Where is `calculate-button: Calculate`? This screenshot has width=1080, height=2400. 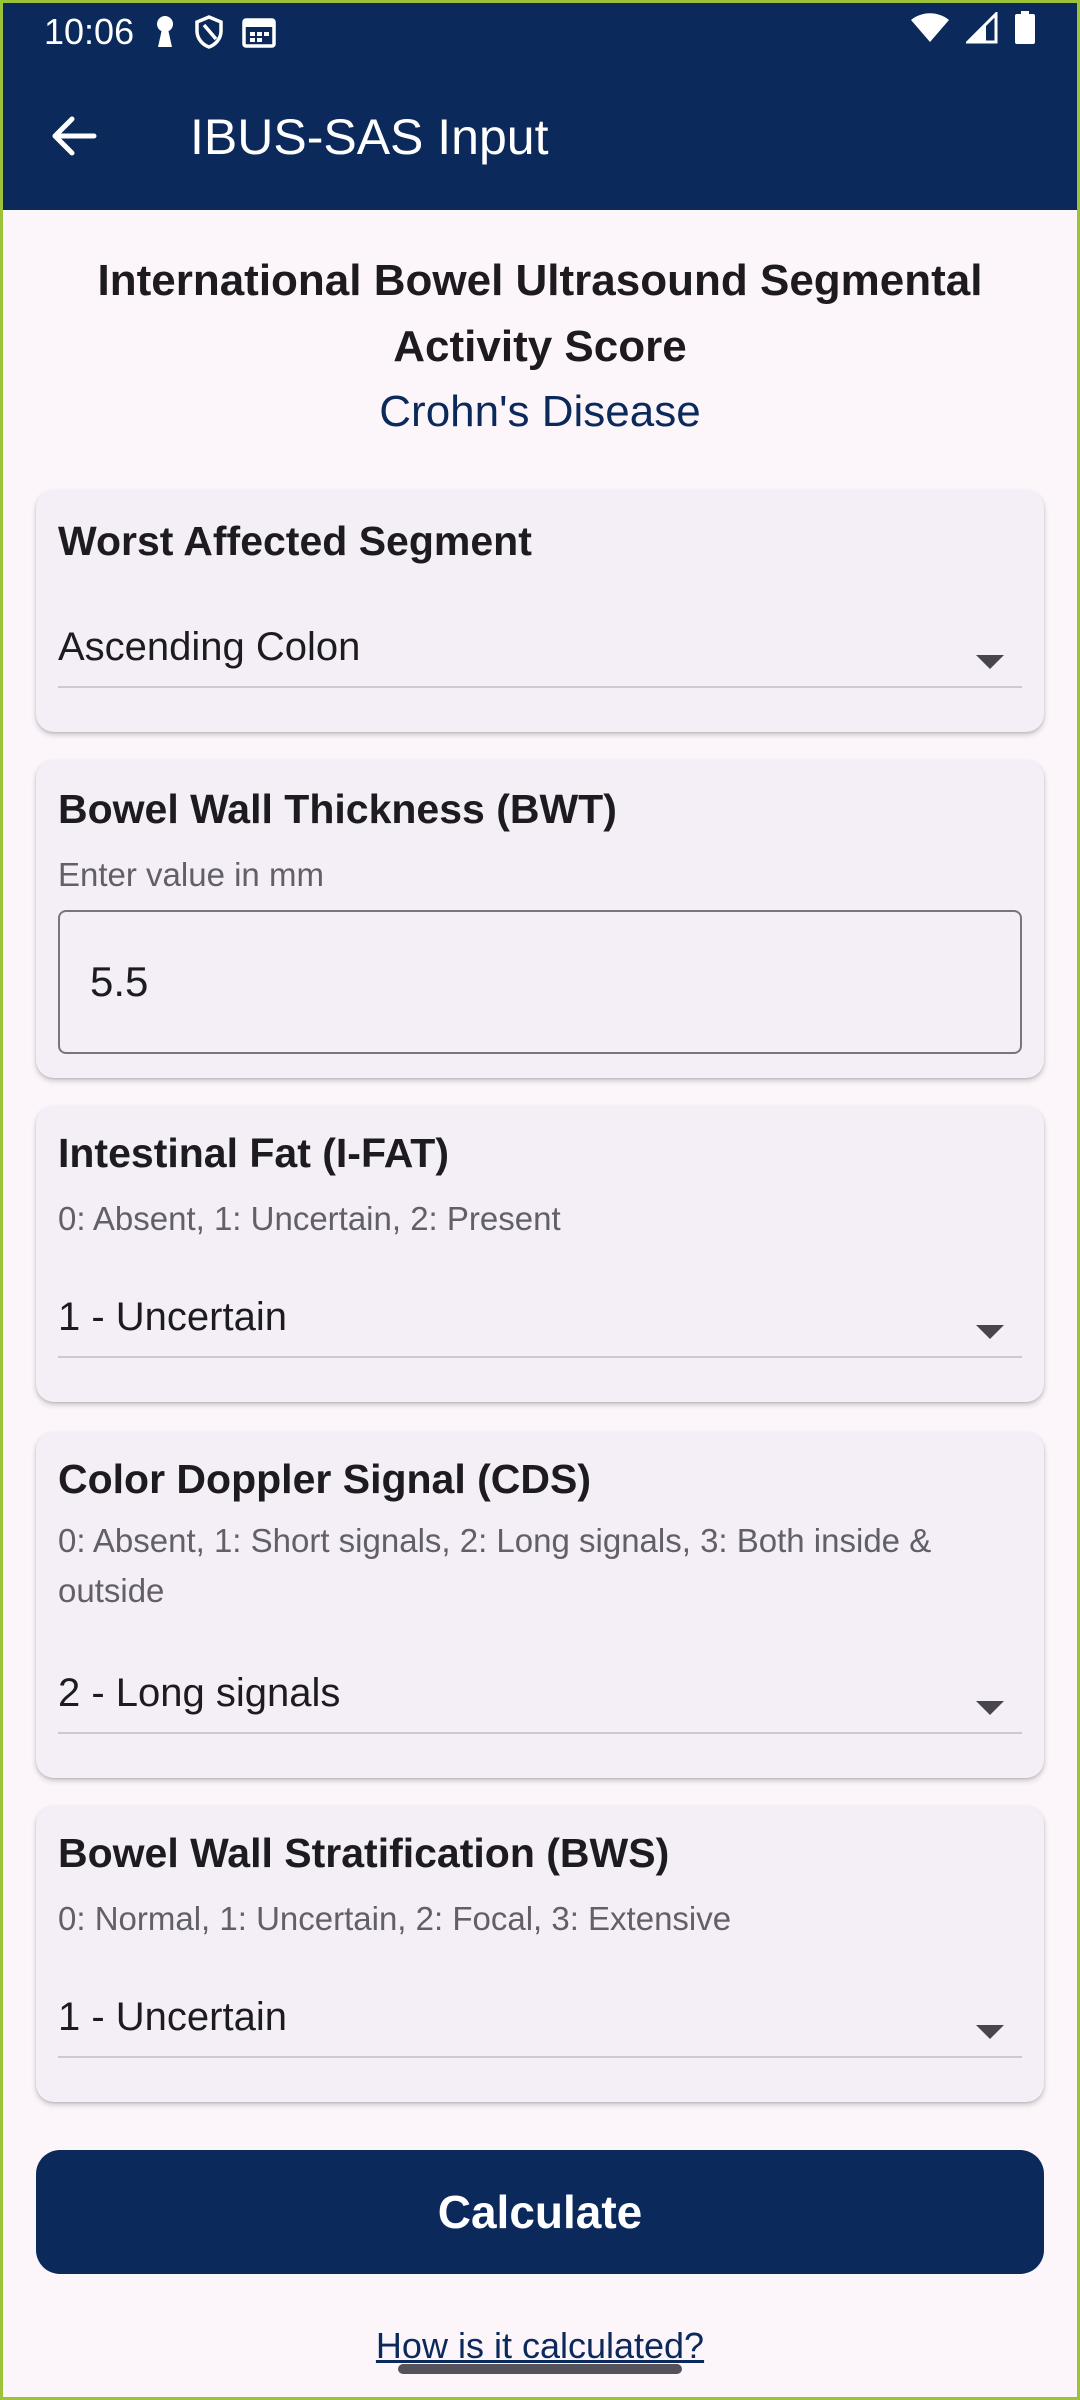
calculate-button: Calculate is located at coordinates (540, 2212).